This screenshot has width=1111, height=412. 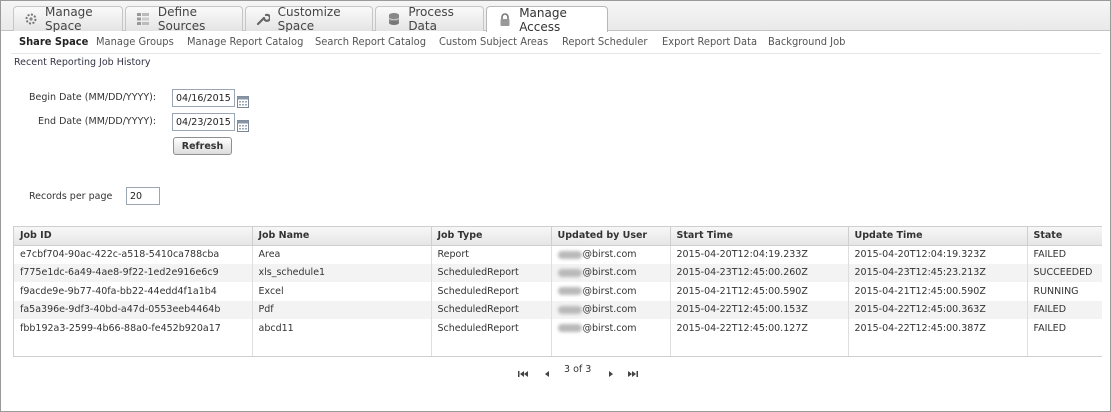 What do you see at coordinates (342, 309) in the screenshot?
I see `cell-job-name: Pdf` at bounding box center [342, 309].